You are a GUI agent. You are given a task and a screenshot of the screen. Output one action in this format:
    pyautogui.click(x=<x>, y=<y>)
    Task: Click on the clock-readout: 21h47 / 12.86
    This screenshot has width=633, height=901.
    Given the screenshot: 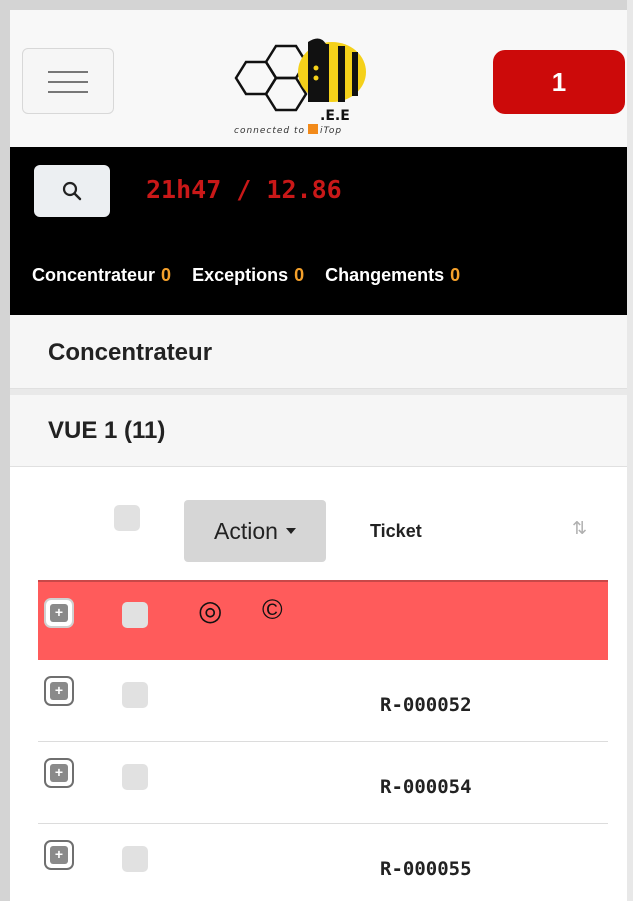 What is the action you would take?
    pyautogui.click(x=244, y=189)
    